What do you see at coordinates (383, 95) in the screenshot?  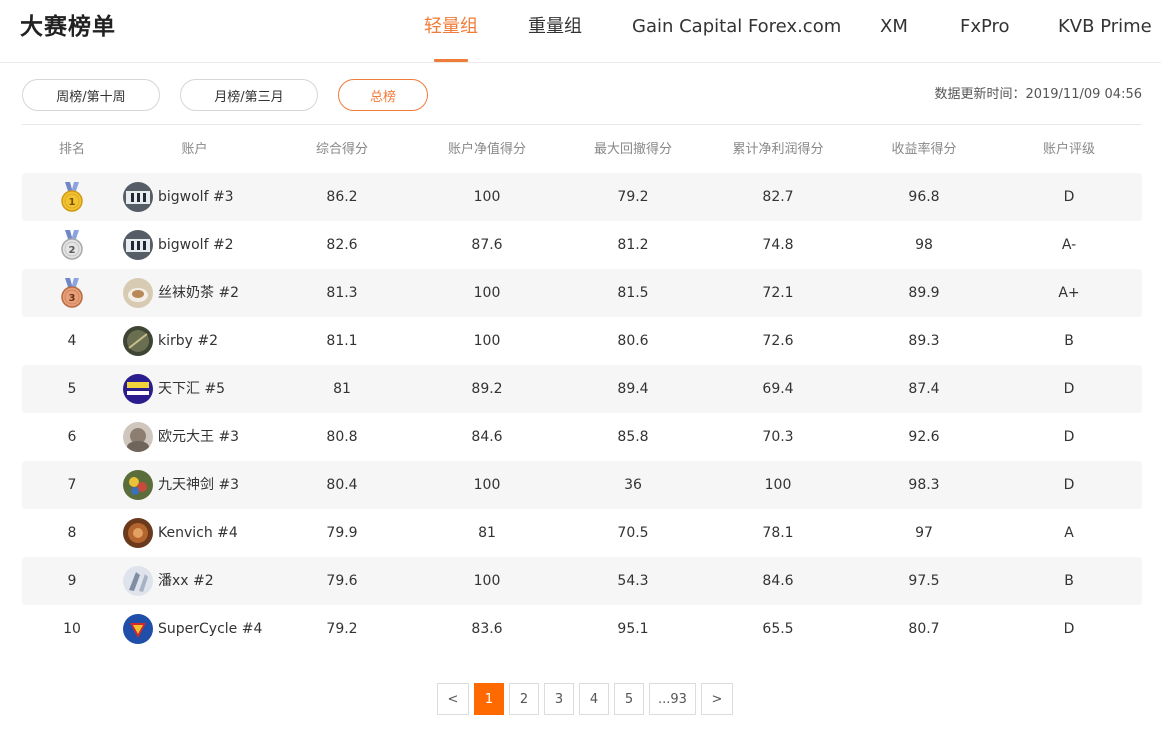 I see `overall-ranking-button: 总榜` at bounding box center [383, 95].